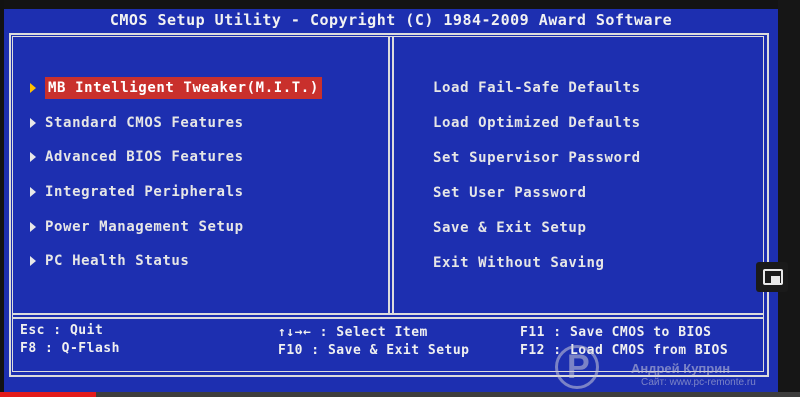 The width and height of the screenshot is (800, 397). Describe the element at coordinates (510, 228) in the screenshot. I see `menu-item-save-exit-setup: Save & Exit Setup` at that location.